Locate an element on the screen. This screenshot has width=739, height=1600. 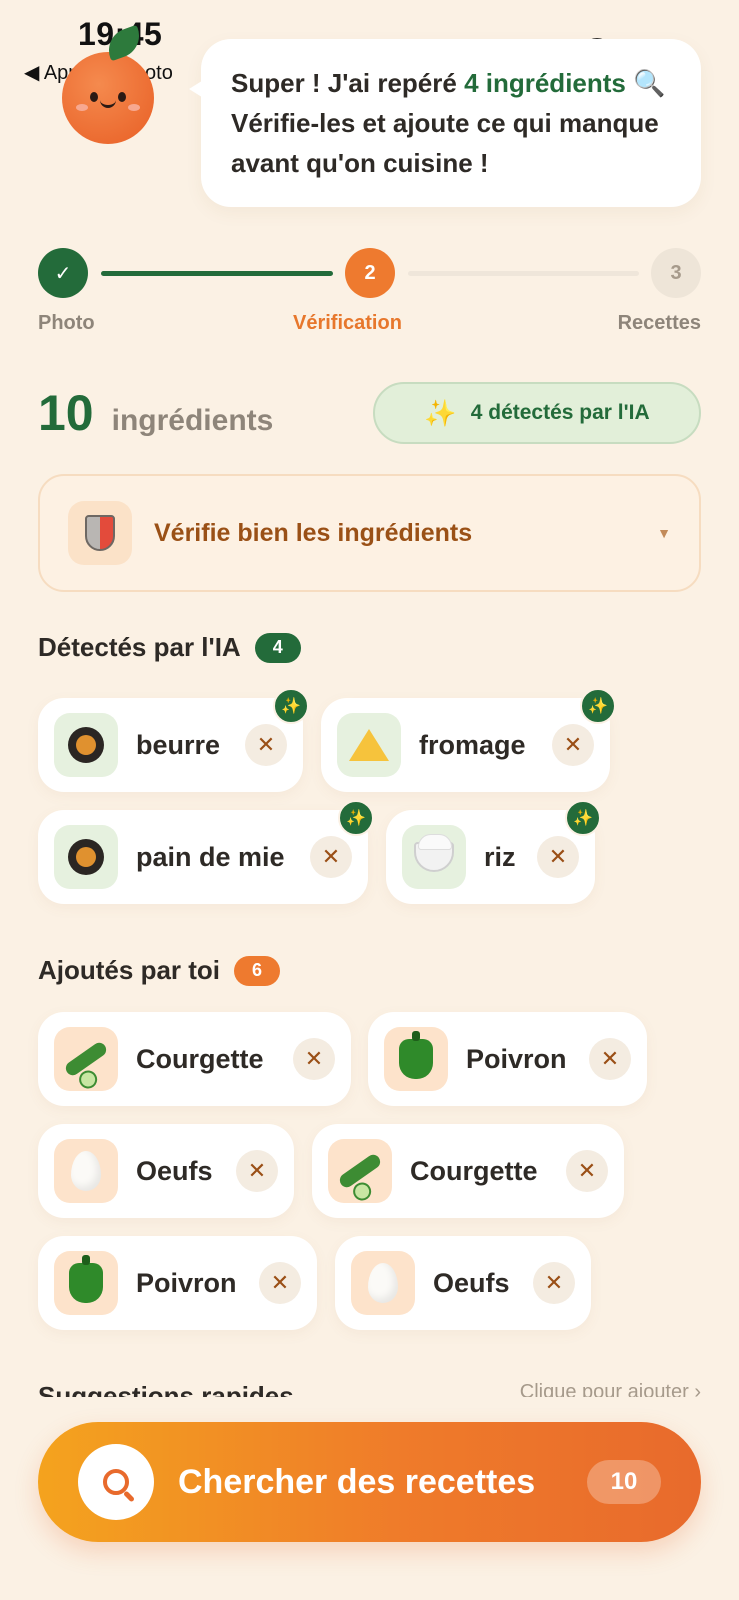
detected-section-title: Détectés par l'IA 4 is located at coordinates (169, 647).